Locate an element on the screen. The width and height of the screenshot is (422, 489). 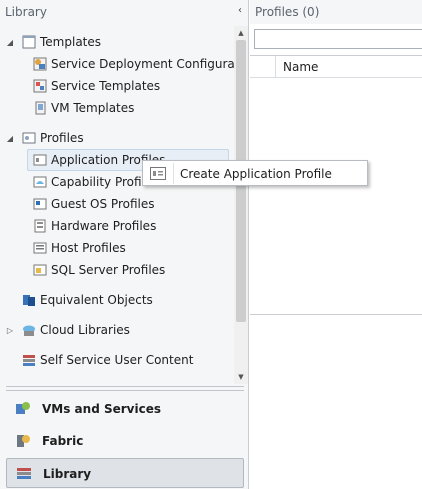
tree-label: Host Profiles is located at coordinates (88, 248).